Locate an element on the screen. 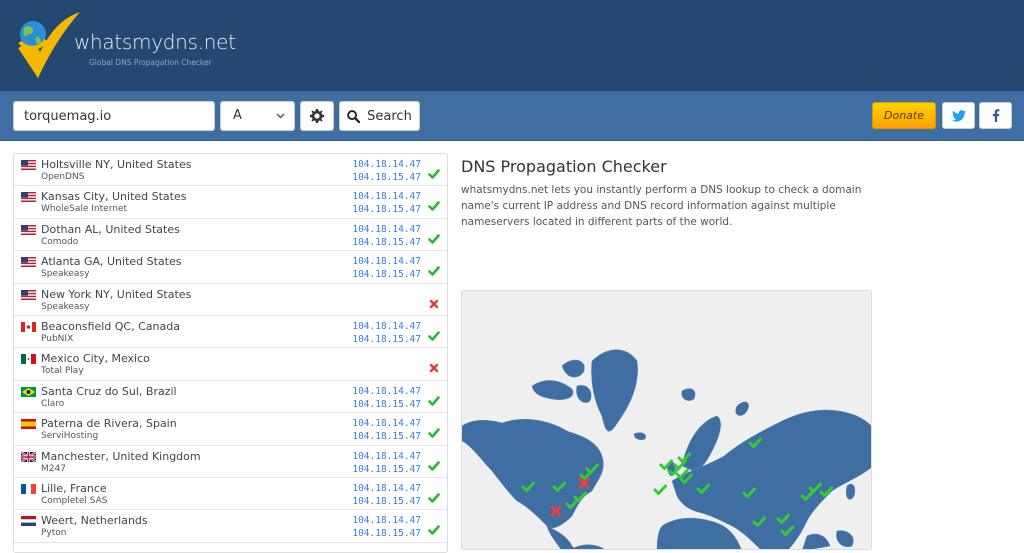  search-button: Search is located at coordinates (379, 116).